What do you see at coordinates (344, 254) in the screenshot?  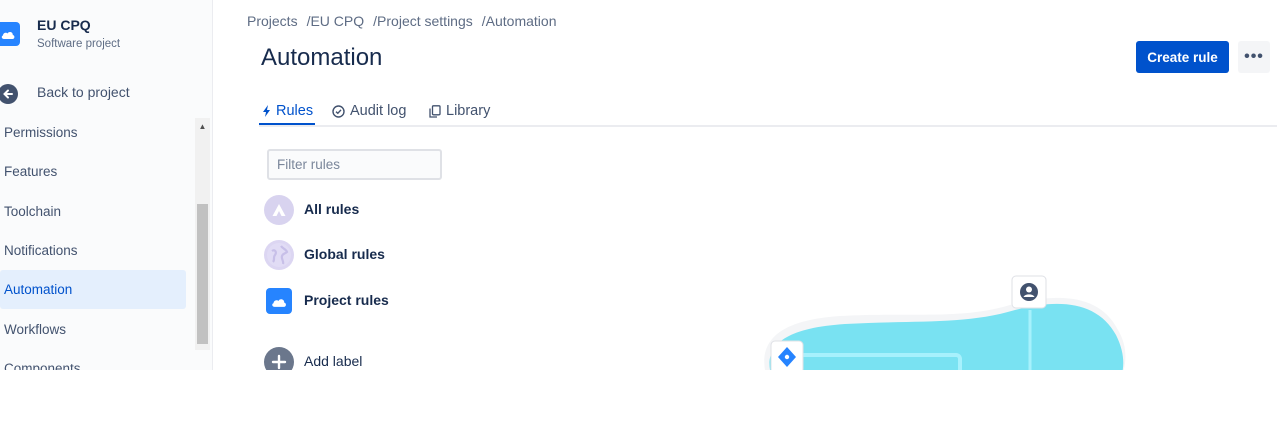 I see `rule-group-label: Global rules` at bounding box center [344, 254].